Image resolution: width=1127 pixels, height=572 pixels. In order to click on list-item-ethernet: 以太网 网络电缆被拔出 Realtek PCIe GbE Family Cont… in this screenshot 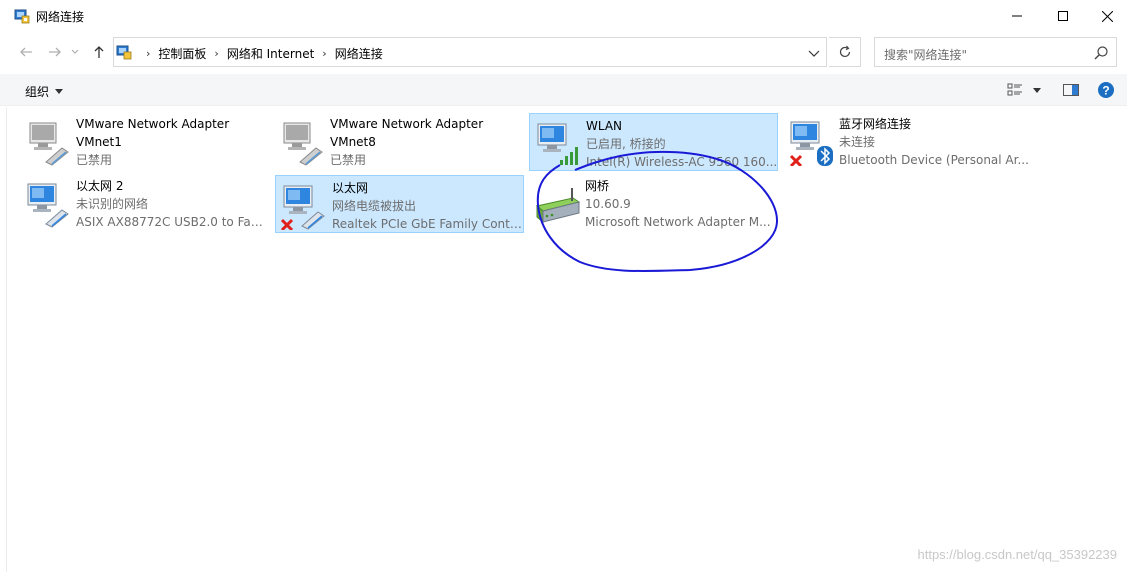, I will do `click(399, 204)`.